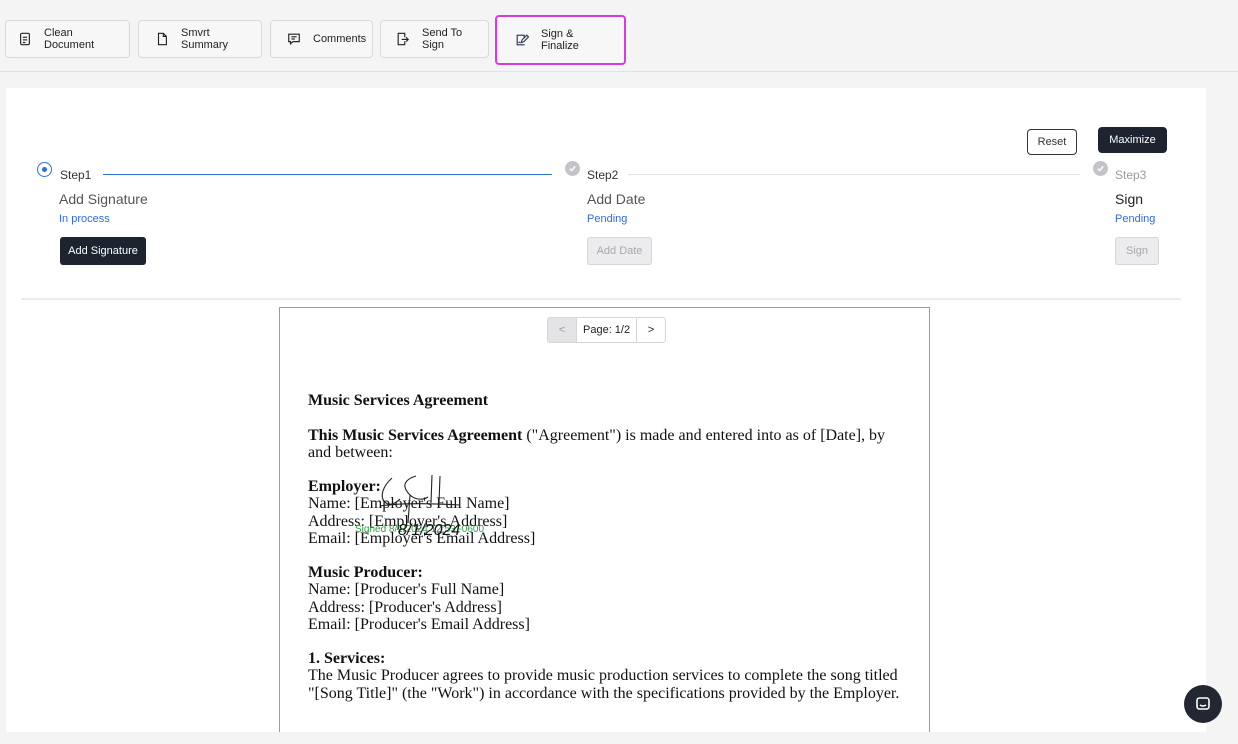 The height and width of the screenshot is (744, 1238). What do you see at coordinates (572, 168) in the screenshot?
I see `step2-check-icon` at bounding box center [572, 168].